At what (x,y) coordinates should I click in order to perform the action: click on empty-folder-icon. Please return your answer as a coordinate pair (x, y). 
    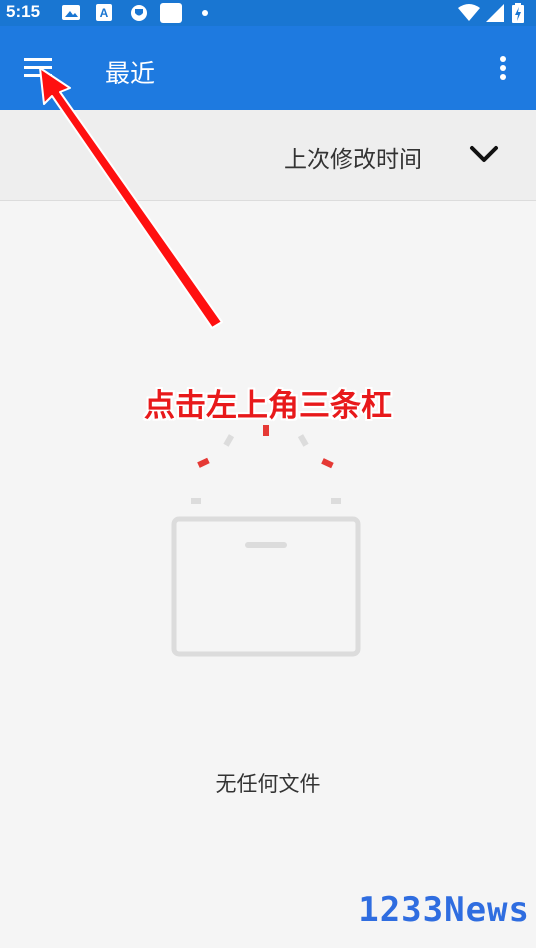
    Looking at the image, I should click on (266, 541).